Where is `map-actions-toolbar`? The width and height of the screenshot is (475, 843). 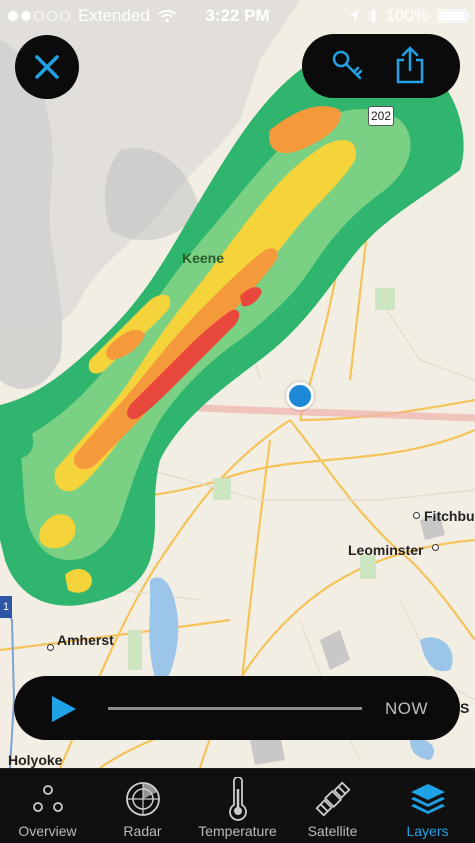
map-actions-toolbar is located at coordinates (381, 66).